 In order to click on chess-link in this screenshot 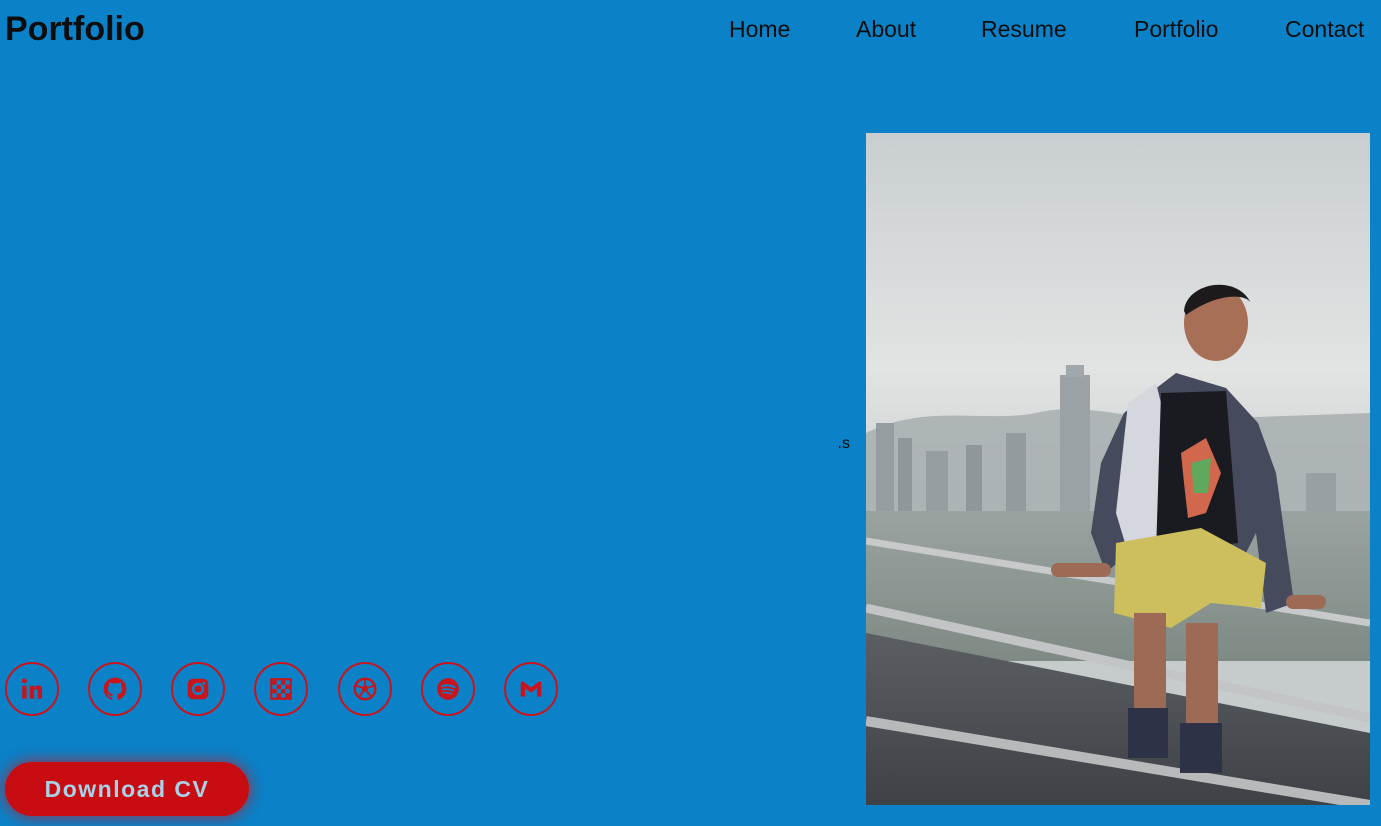, I will do `click(281, 689)`.